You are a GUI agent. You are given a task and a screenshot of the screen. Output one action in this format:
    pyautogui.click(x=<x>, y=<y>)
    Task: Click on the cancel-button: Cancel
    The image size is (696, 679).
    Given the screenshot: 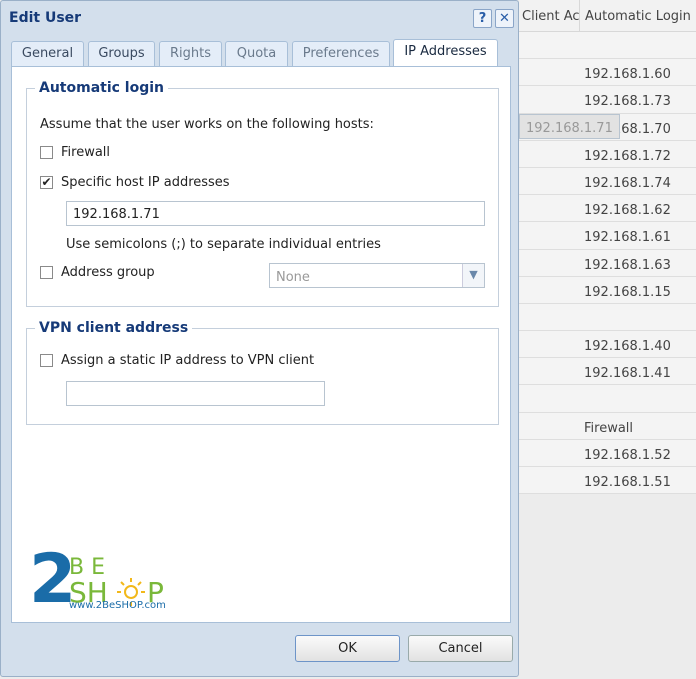 What is the action you would take?
    pyautogui.click(x=460, y=648)
    